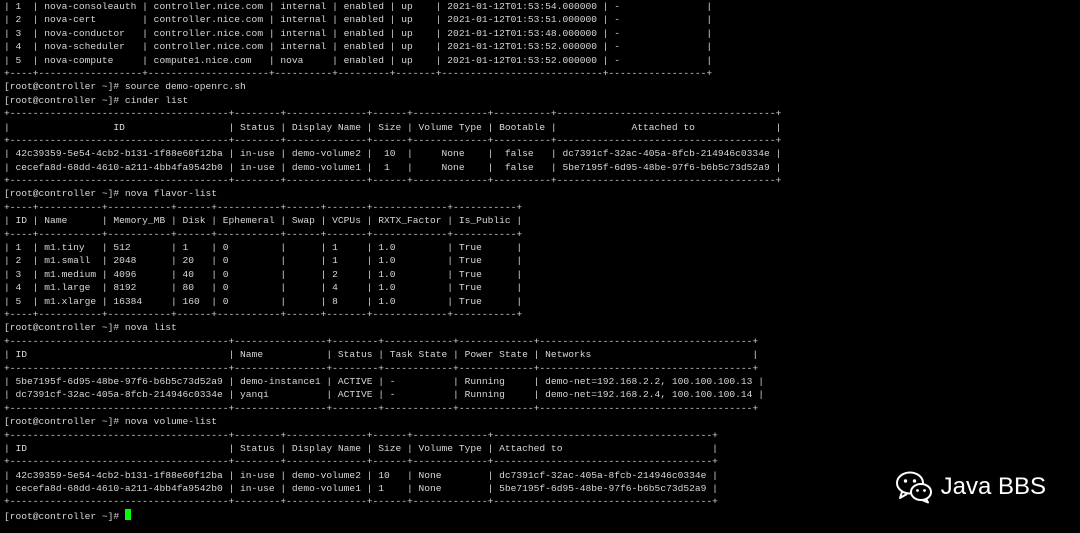 The width and height of the screenshot is (1080, 533). Describe the element at coordinates (111, 194) in the screenshot. I see `terminal-line: [root@controller ~]# nova flavor-list` at that location.